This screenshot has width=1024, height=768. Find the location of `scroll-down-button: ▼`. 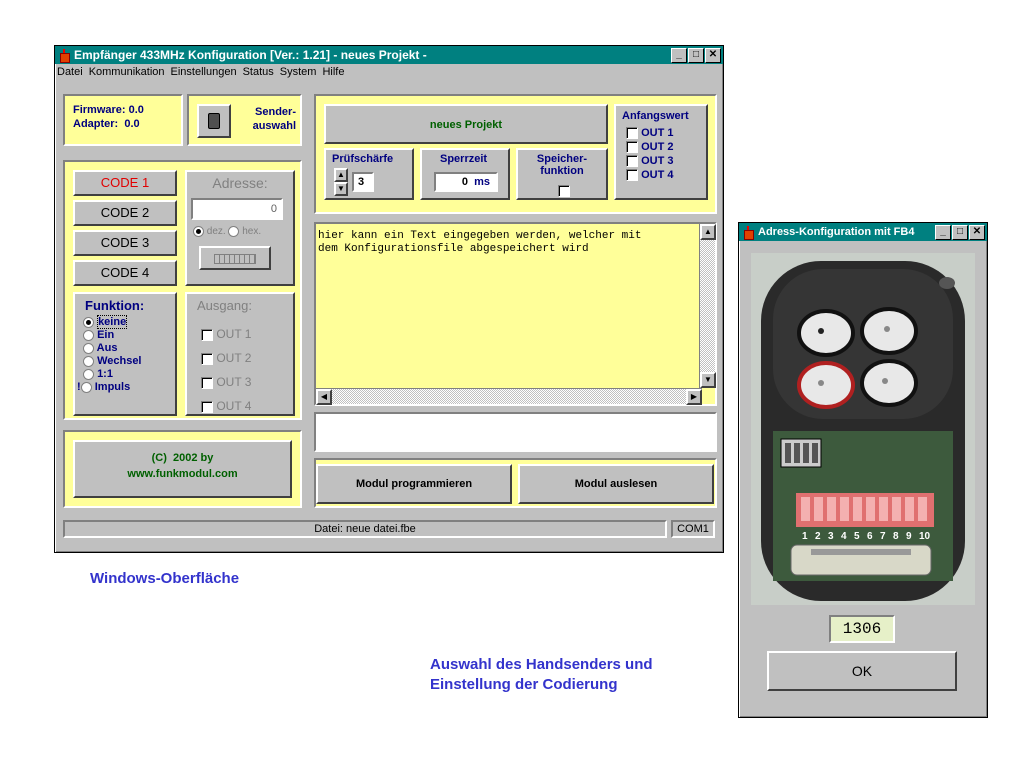

scroll-down-button: ▼ is located at coordinates (708, 380).